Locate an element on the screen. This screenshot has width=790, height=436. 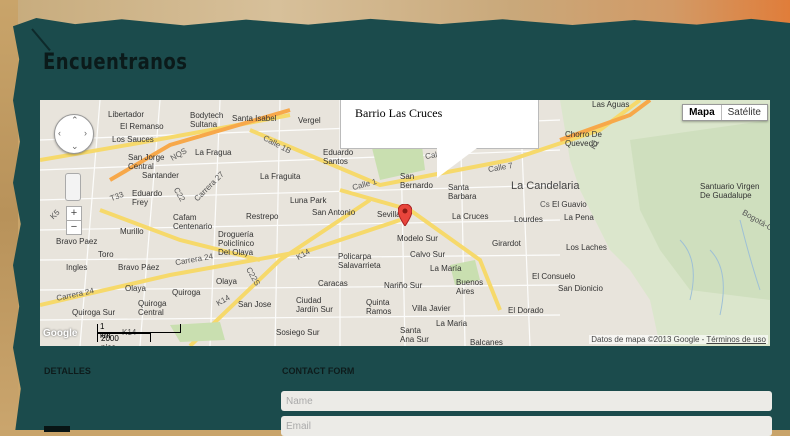
map-label: Calvo Sur is located at coordinates (428, 254).